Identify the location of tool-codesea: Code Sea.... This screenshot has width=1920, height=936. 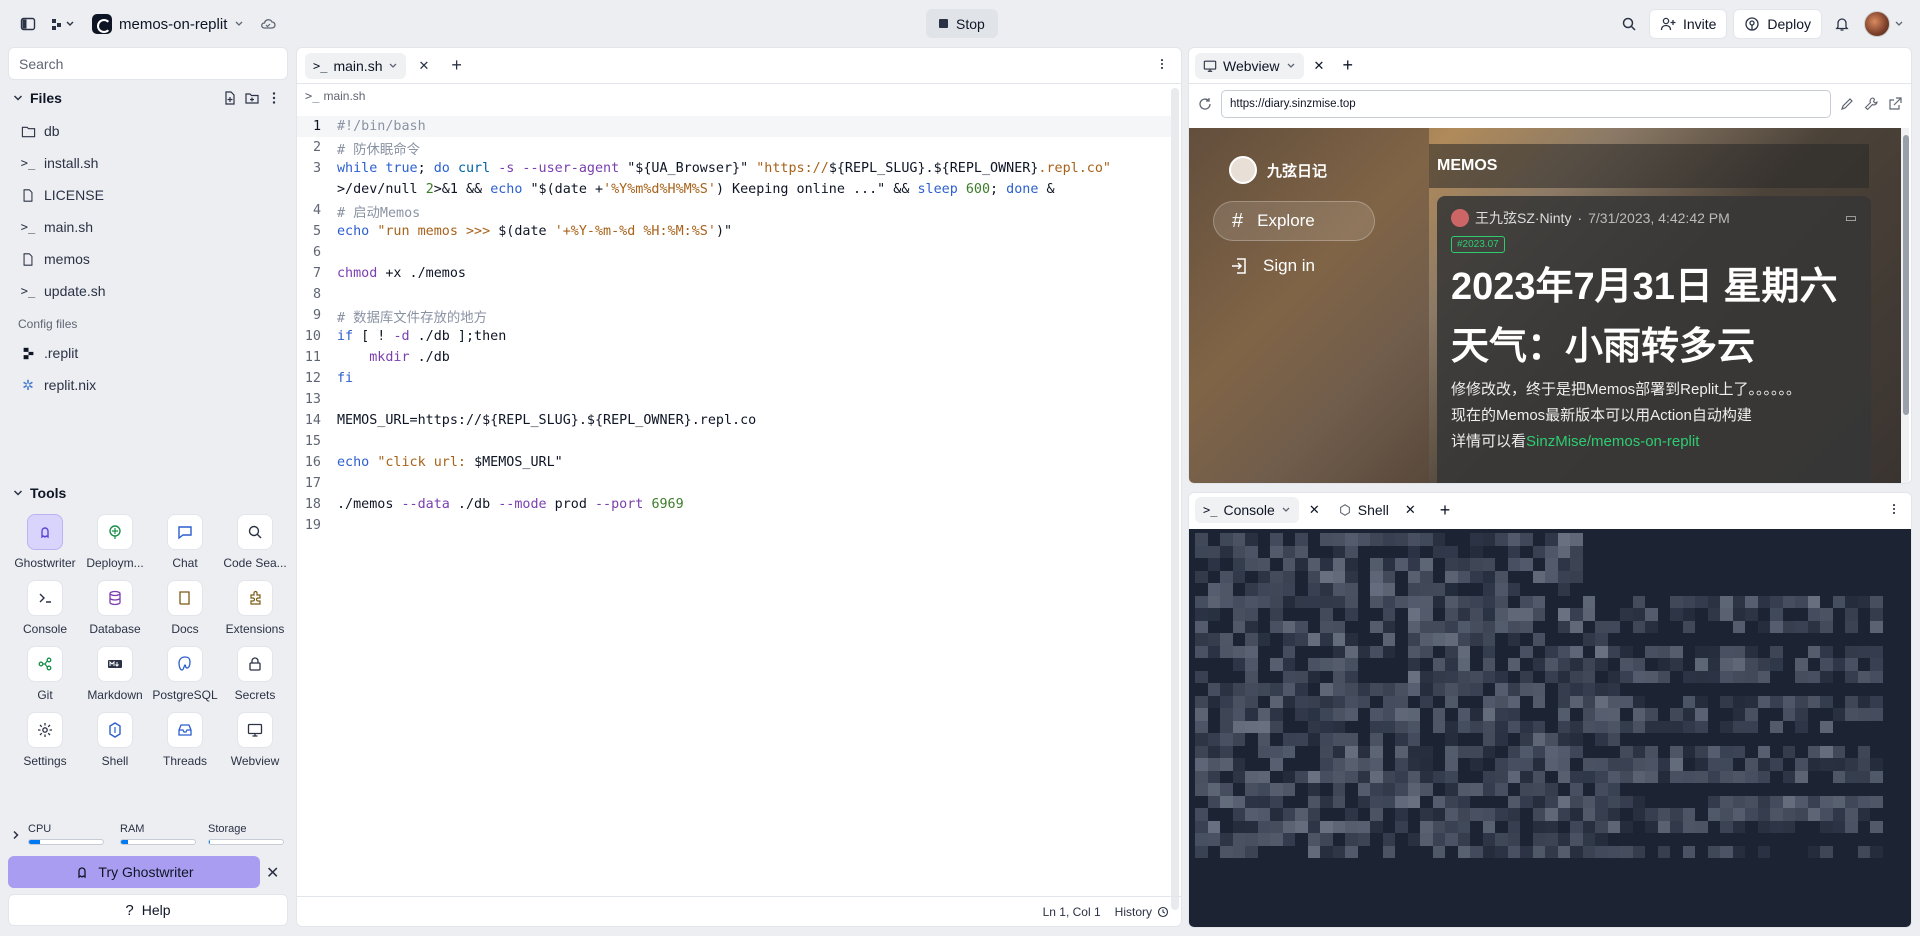
(255, 542).